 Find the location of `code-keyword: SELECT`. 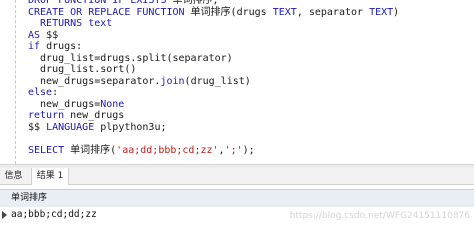

code-keyword: SELECT is located at coordinates (46, 150).